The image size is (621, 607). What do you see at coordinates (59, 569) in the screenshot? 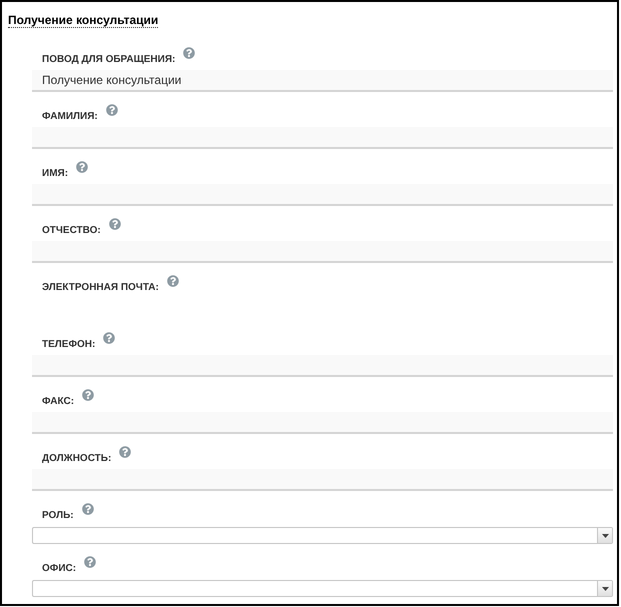
I see `field-label: ОФИС:` at bounding box center [59, 569].